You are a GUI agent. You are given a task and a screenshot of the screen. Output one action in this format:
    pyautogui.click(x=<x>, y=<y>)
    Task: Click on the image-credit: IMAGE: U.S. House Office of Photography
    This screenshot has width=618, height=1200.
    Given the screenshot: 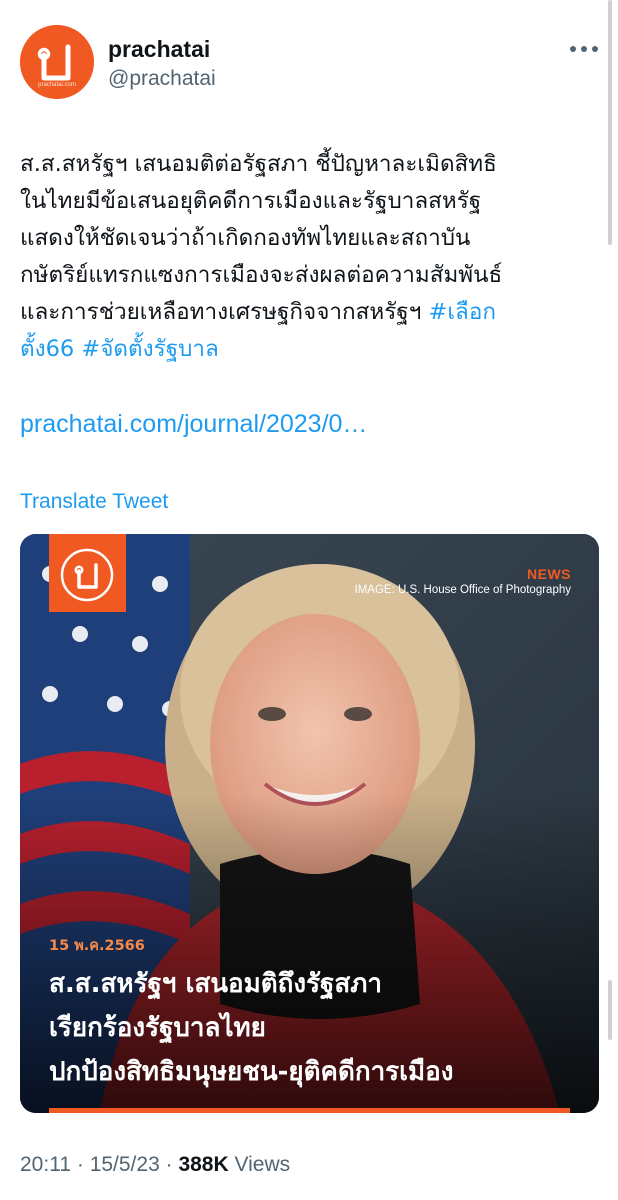 What is the action you would take?
    pyautogui.click(x=462, y=590)
    